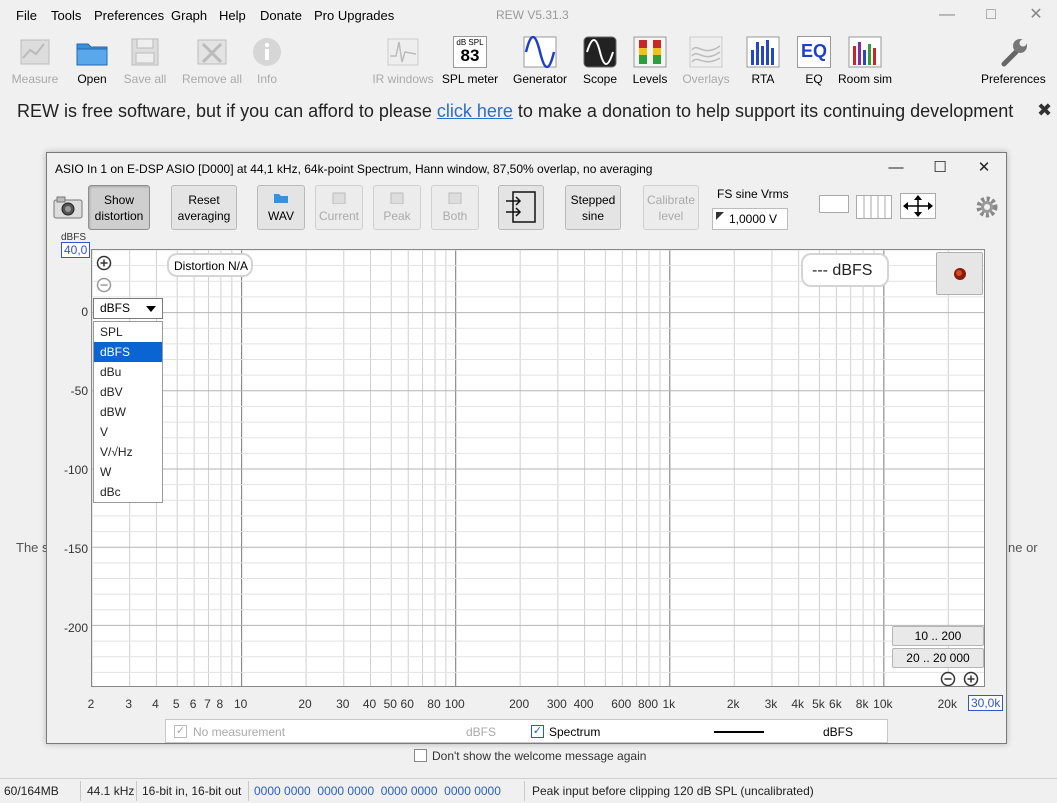 Image resolution: width=1057 pixels, height=803 pixels. Describe the element at coordinates (305, 704) in the screenshot. I see `x-tick-label: 20` at that location.